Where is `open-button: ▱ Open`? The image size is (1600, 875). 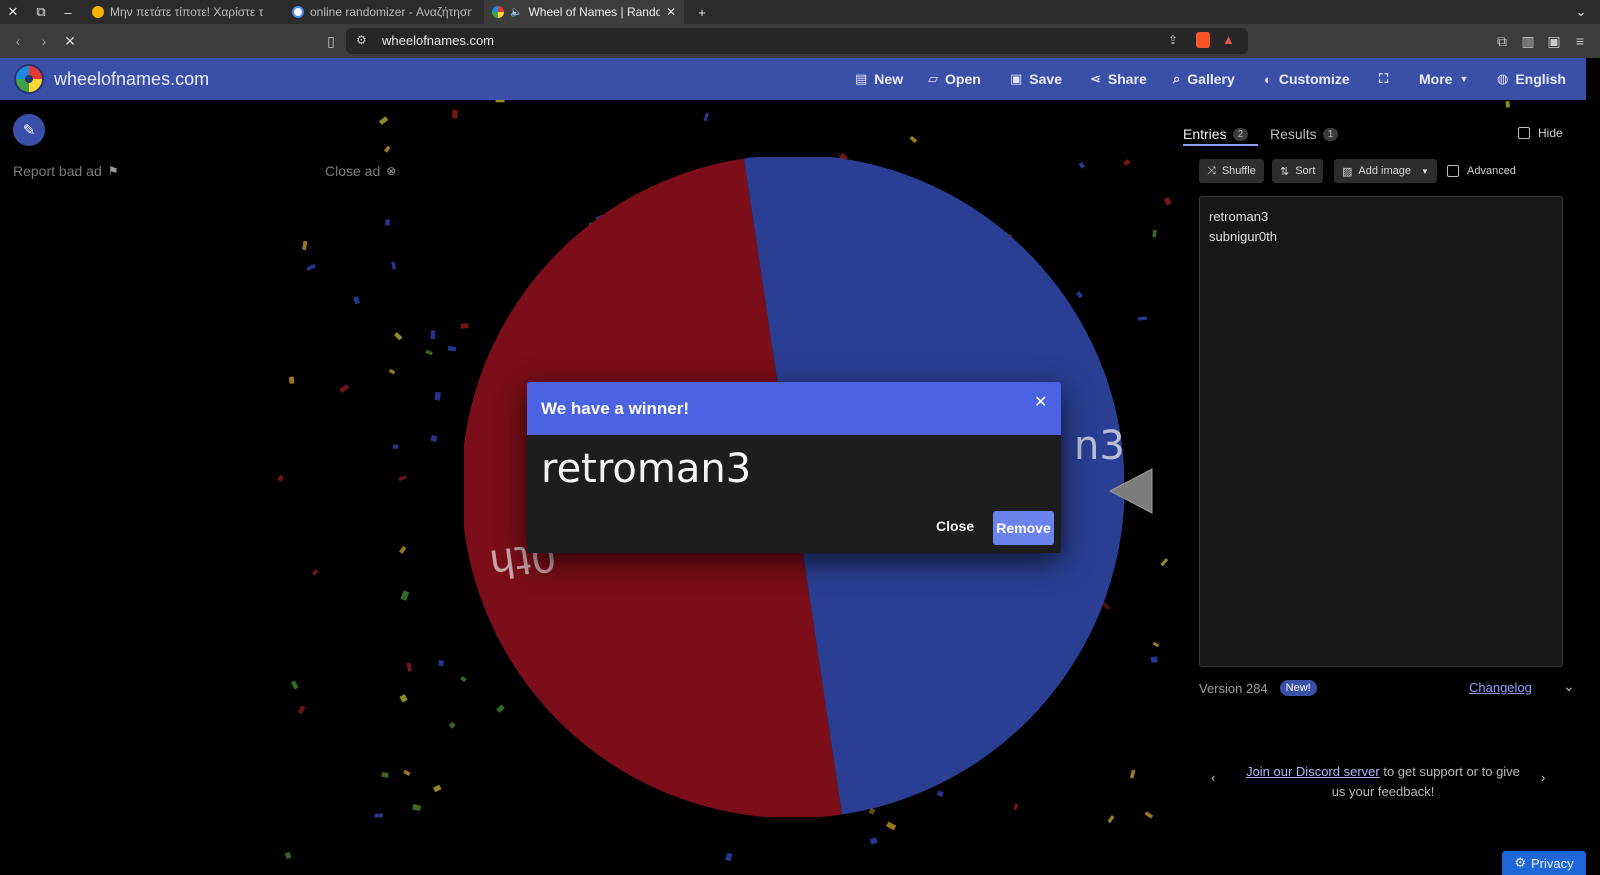
open-button: ▱ Open is located at coordinates (954, 79).